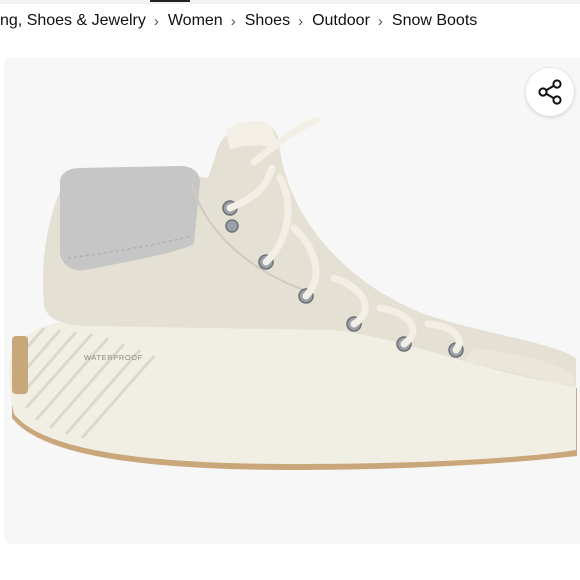  I want to click on breadcrumb-item-clothing-shoes-jewelry: ng, Shoes & Jewelry, so click(73, 21).